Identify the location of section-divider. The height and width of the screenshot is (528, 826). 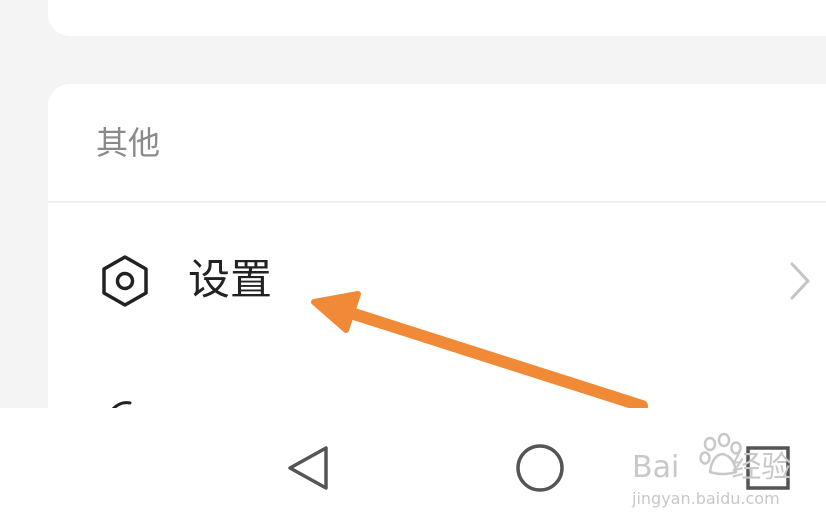
(437, 202).